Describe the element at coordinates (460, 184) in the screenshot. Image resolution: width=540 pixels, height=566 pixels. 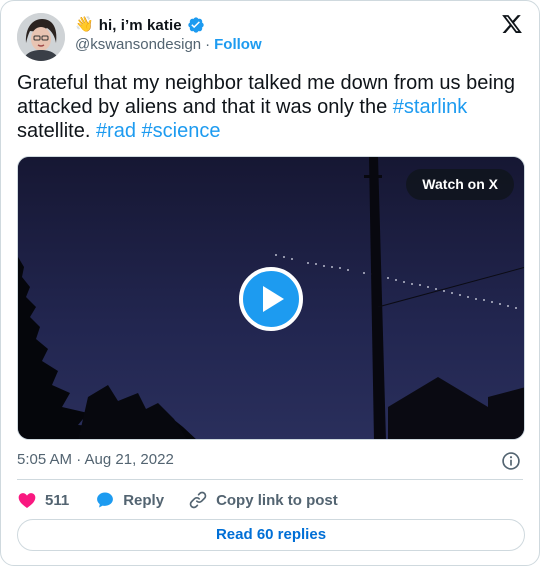
I see `watch-on-x-button: Watch on X` at that location.